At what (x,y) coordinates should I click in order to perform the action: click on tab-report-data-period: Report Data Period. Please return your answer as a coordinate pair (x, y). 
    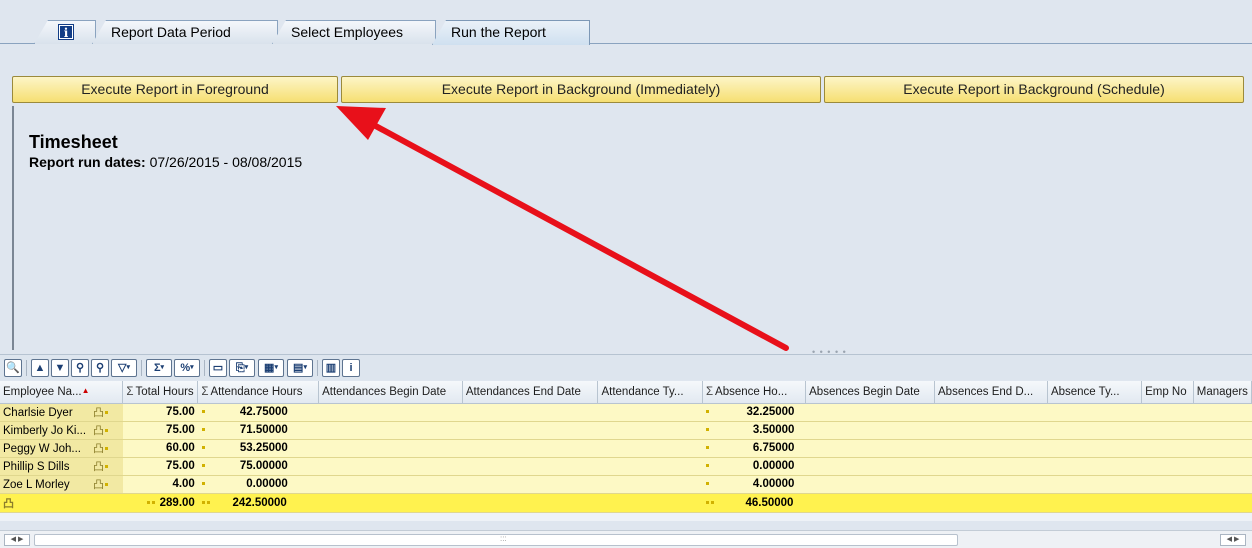
    Looking at the image, I should click on (185, 32).